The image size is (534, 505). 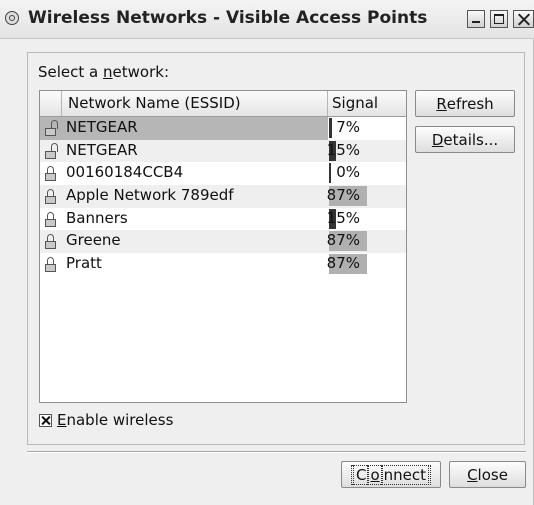 I want to click on list-header: Network Name (ESSID) Signal, so click(x=223, y=104).